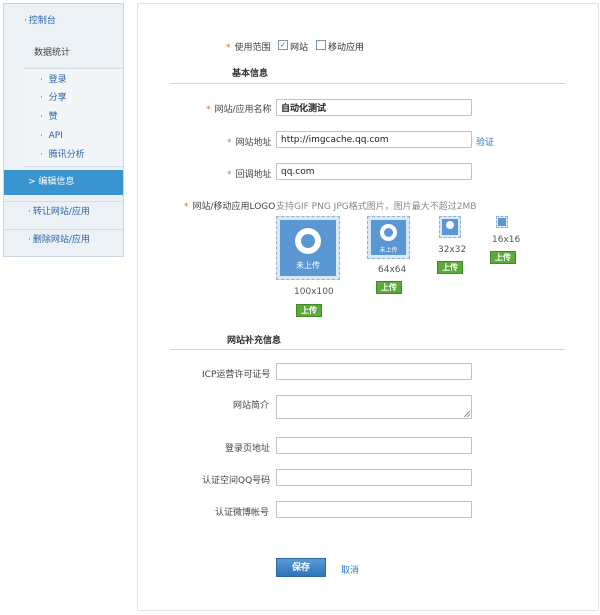 The image size is (600, 615). What do you see at coordinates (485, 141) in the screenshot?
I see `verify-link: 验证` at bounding box center [485, 141].